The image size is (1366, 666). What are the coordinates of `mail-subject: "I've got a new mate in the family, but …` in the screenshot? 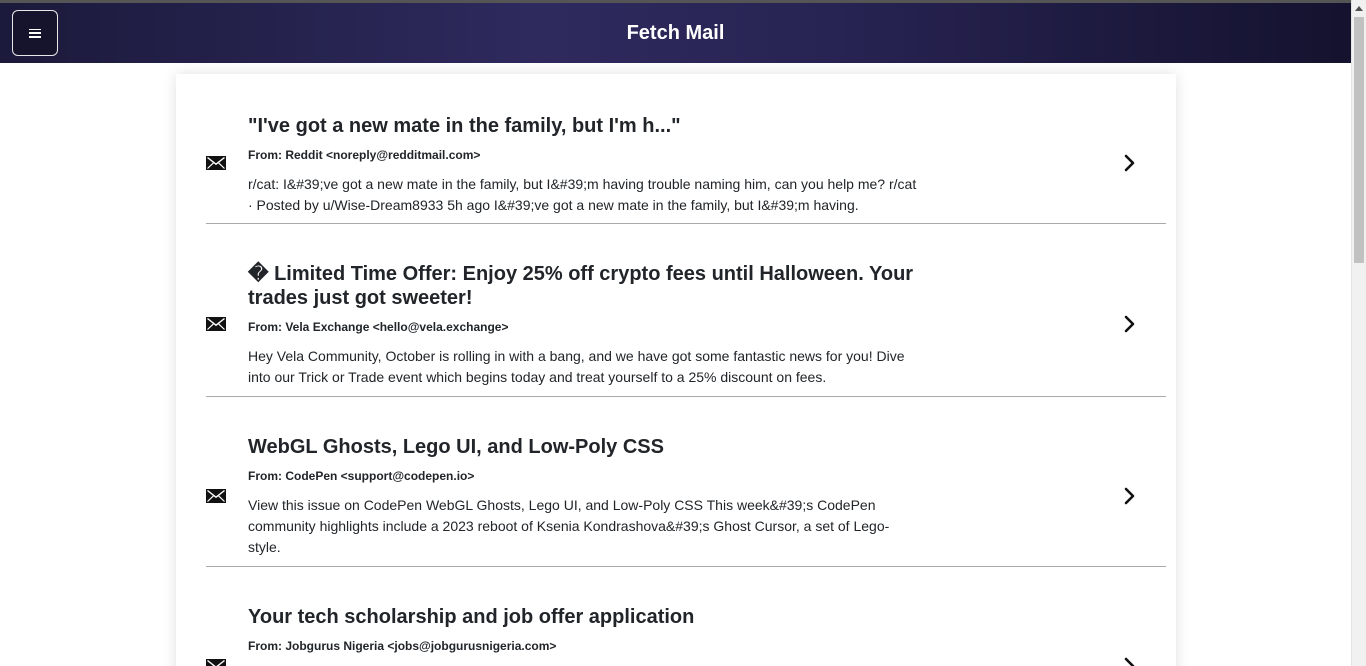 It's located at (464, 126).